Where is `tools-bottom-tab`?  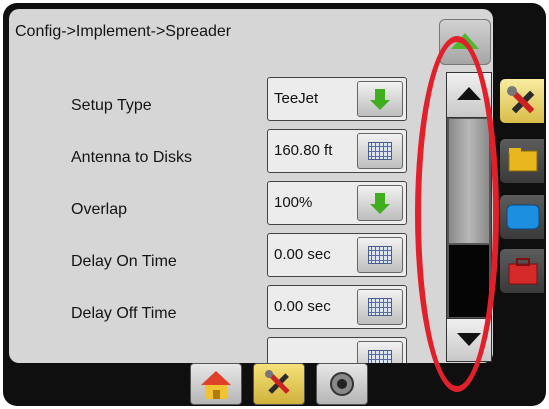
tools-bottom-tab is located at coordinates (279, 384).